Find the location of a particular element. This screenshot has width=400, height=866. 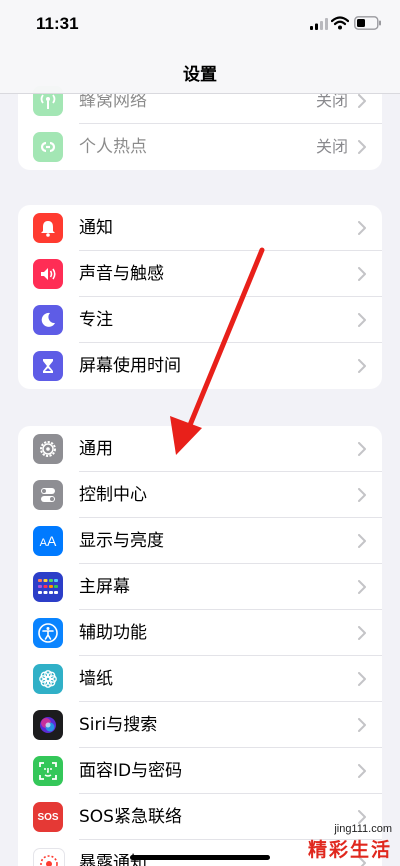

wifi-icon is located at coordinates (340, 23).